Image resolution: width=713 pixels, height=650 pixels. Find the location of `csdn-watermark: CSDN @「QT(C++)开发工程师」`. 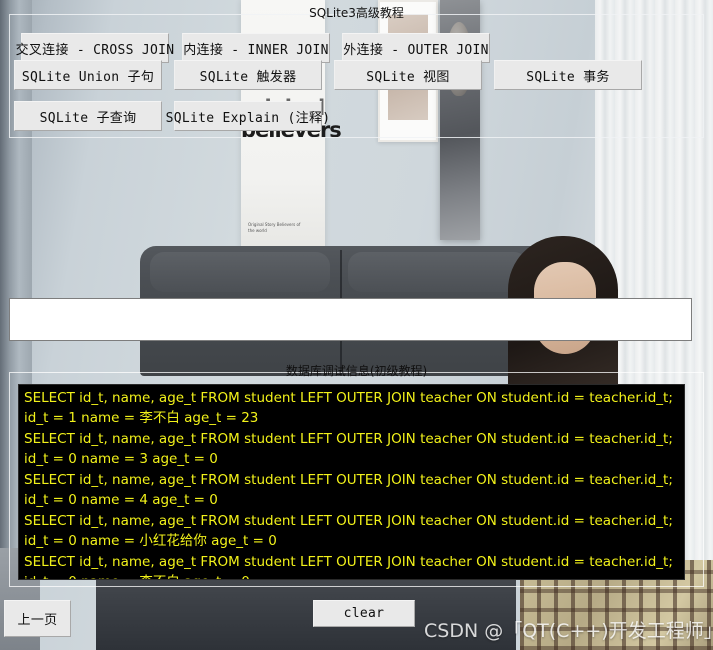

csdn-watermark: CSDN @「QT(C++)开发工程师」 is located at coordinates (568, 631).